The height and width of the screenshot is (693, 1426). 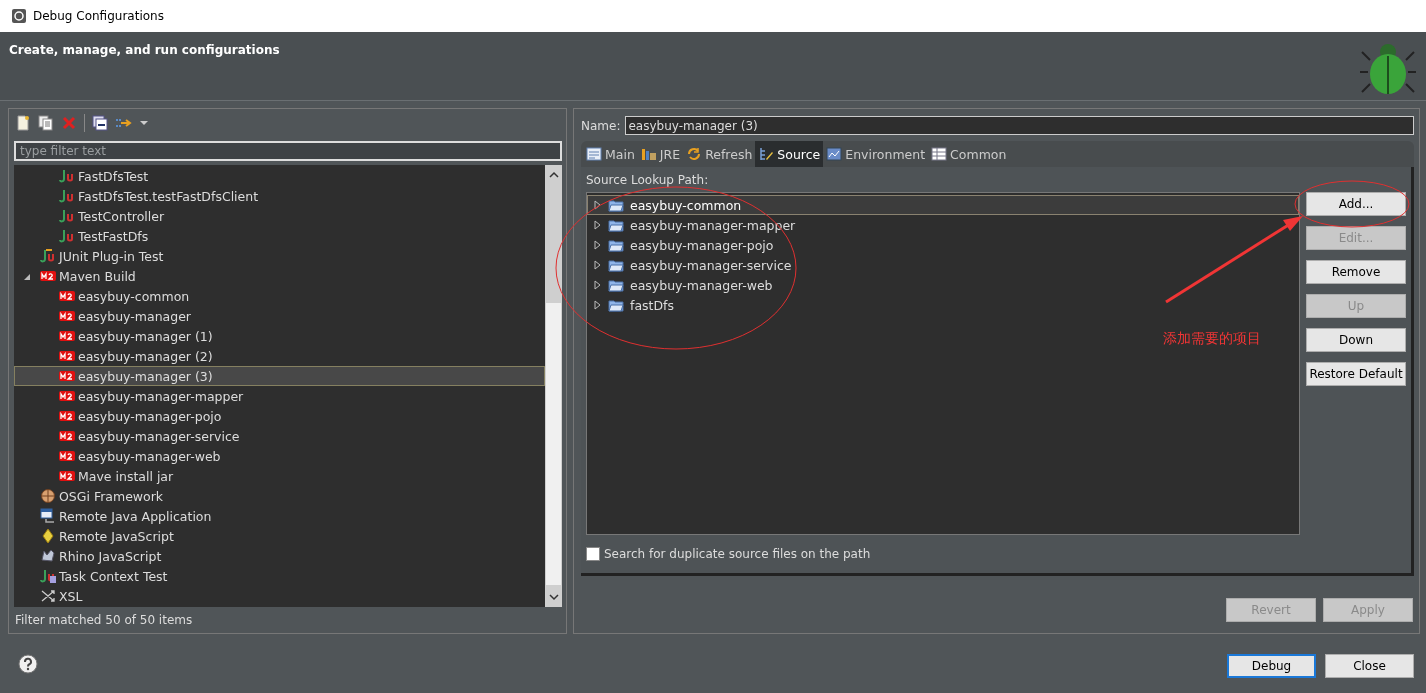 I want to click on tree-item: TestFastDfs, so click(x=279, y=236).